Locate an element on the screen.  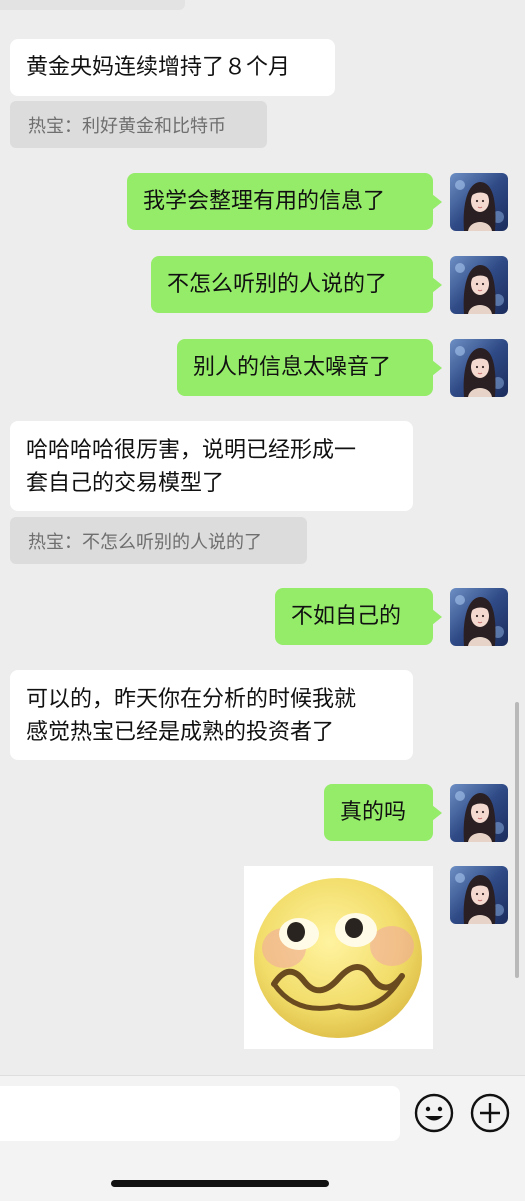
quoted-reply: 热宝：不怎么听别的人说的了 is located at coordinates (158, 540).